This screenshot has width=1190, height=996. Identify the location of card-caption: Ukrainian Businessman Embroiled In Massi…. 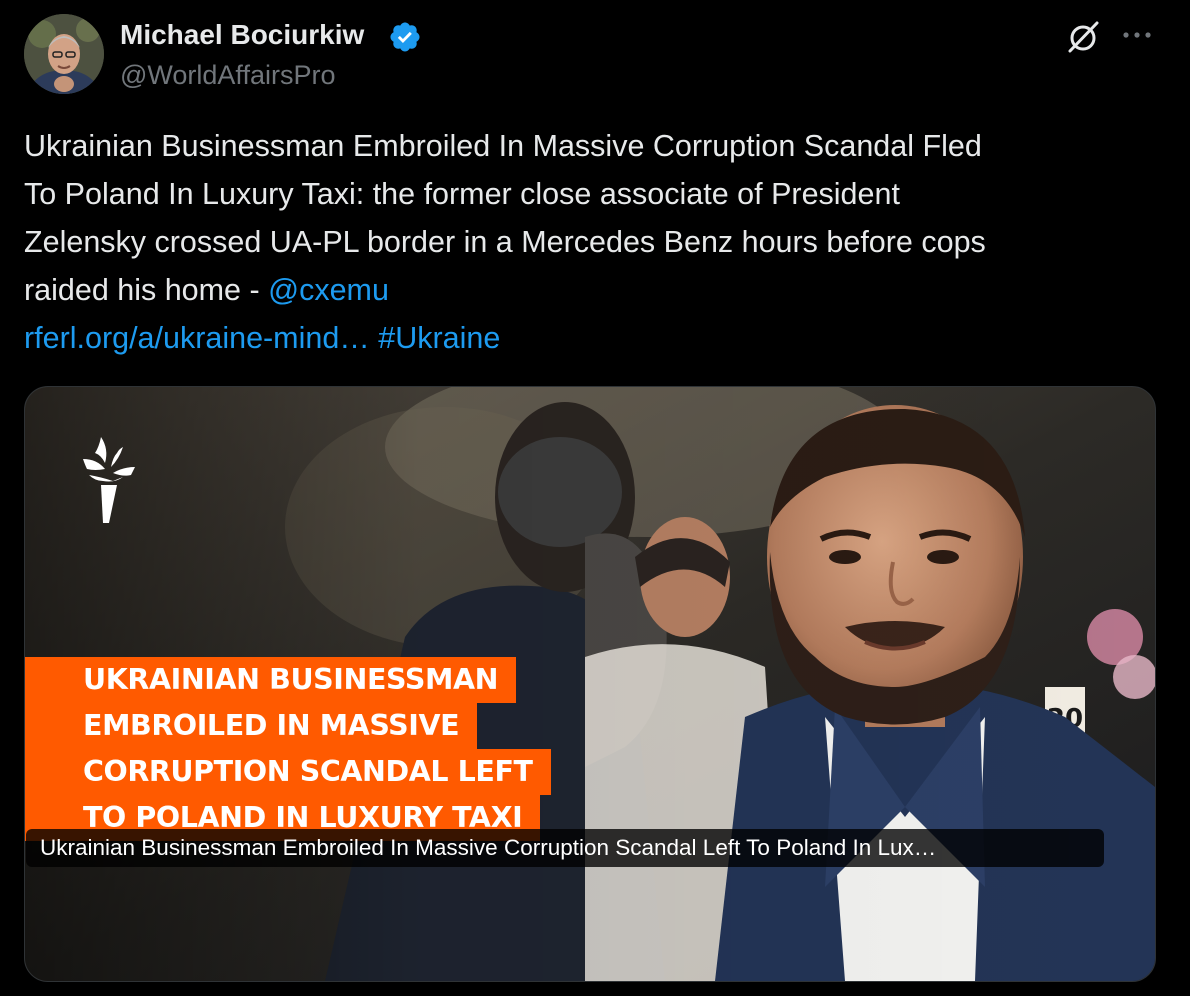
(565, 848).